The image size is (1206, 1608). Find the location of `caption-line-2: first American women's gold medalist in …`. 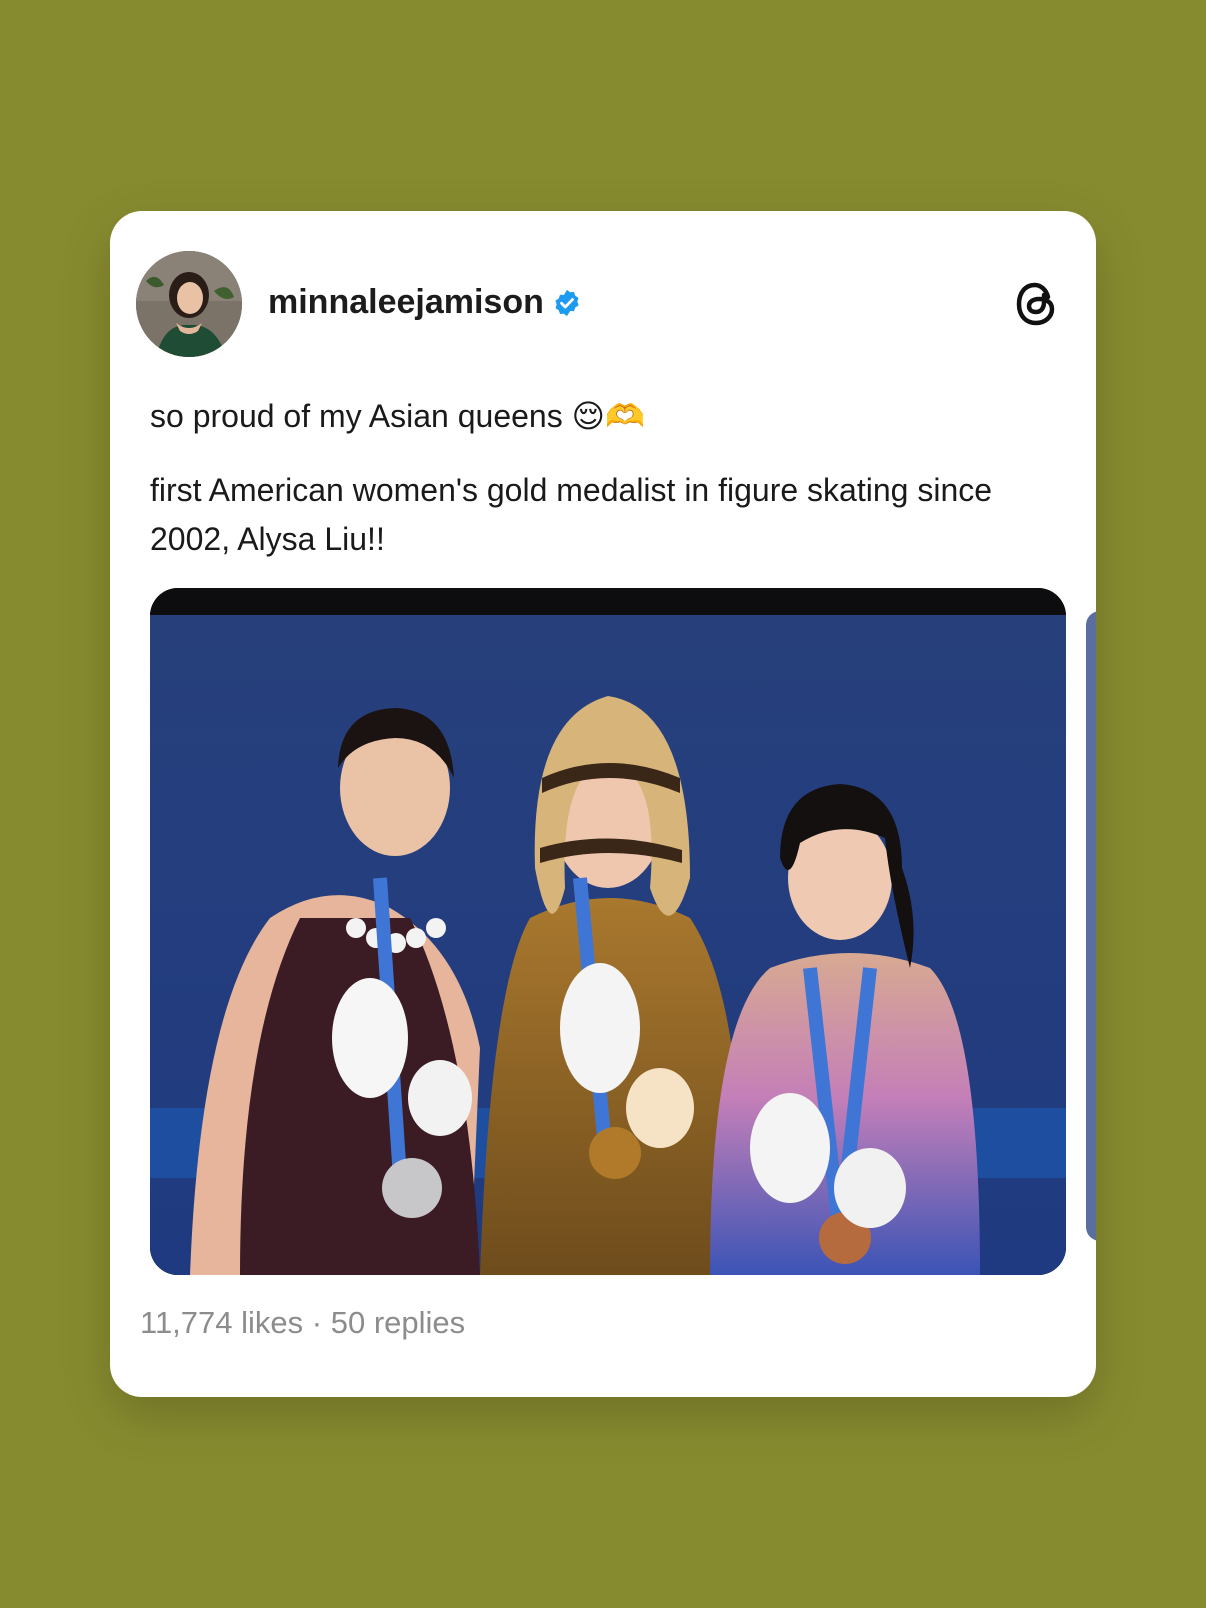

caption-line-2: first American women's gold medalist in … is located at coordinates (571, 514).